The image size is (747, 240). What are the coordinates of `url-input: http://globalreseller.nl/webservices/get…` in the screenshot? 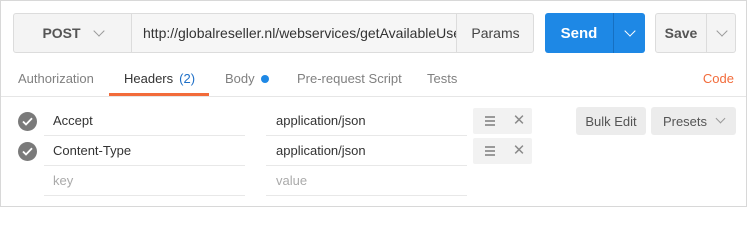 It's located at (294, 33).